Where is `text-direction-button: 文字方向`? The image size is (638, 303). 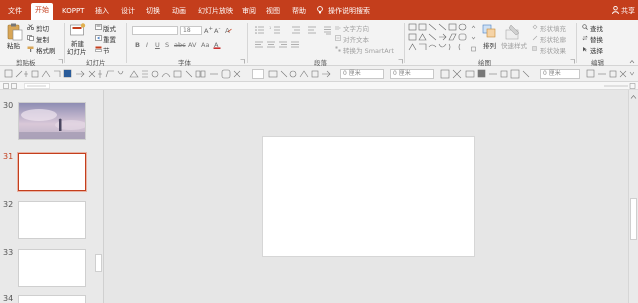
text-direction-button: 文字方向 is located at coordinates (356, 28).